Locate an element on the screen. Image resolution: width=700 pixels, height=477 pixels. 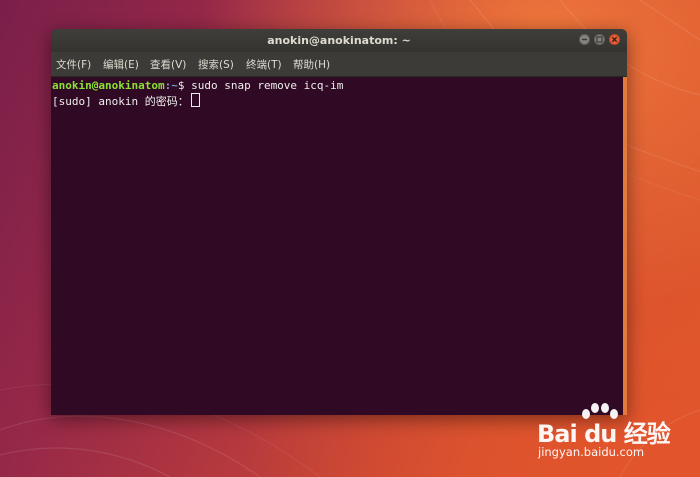
scrollbar is located at coordinates (625, 246).